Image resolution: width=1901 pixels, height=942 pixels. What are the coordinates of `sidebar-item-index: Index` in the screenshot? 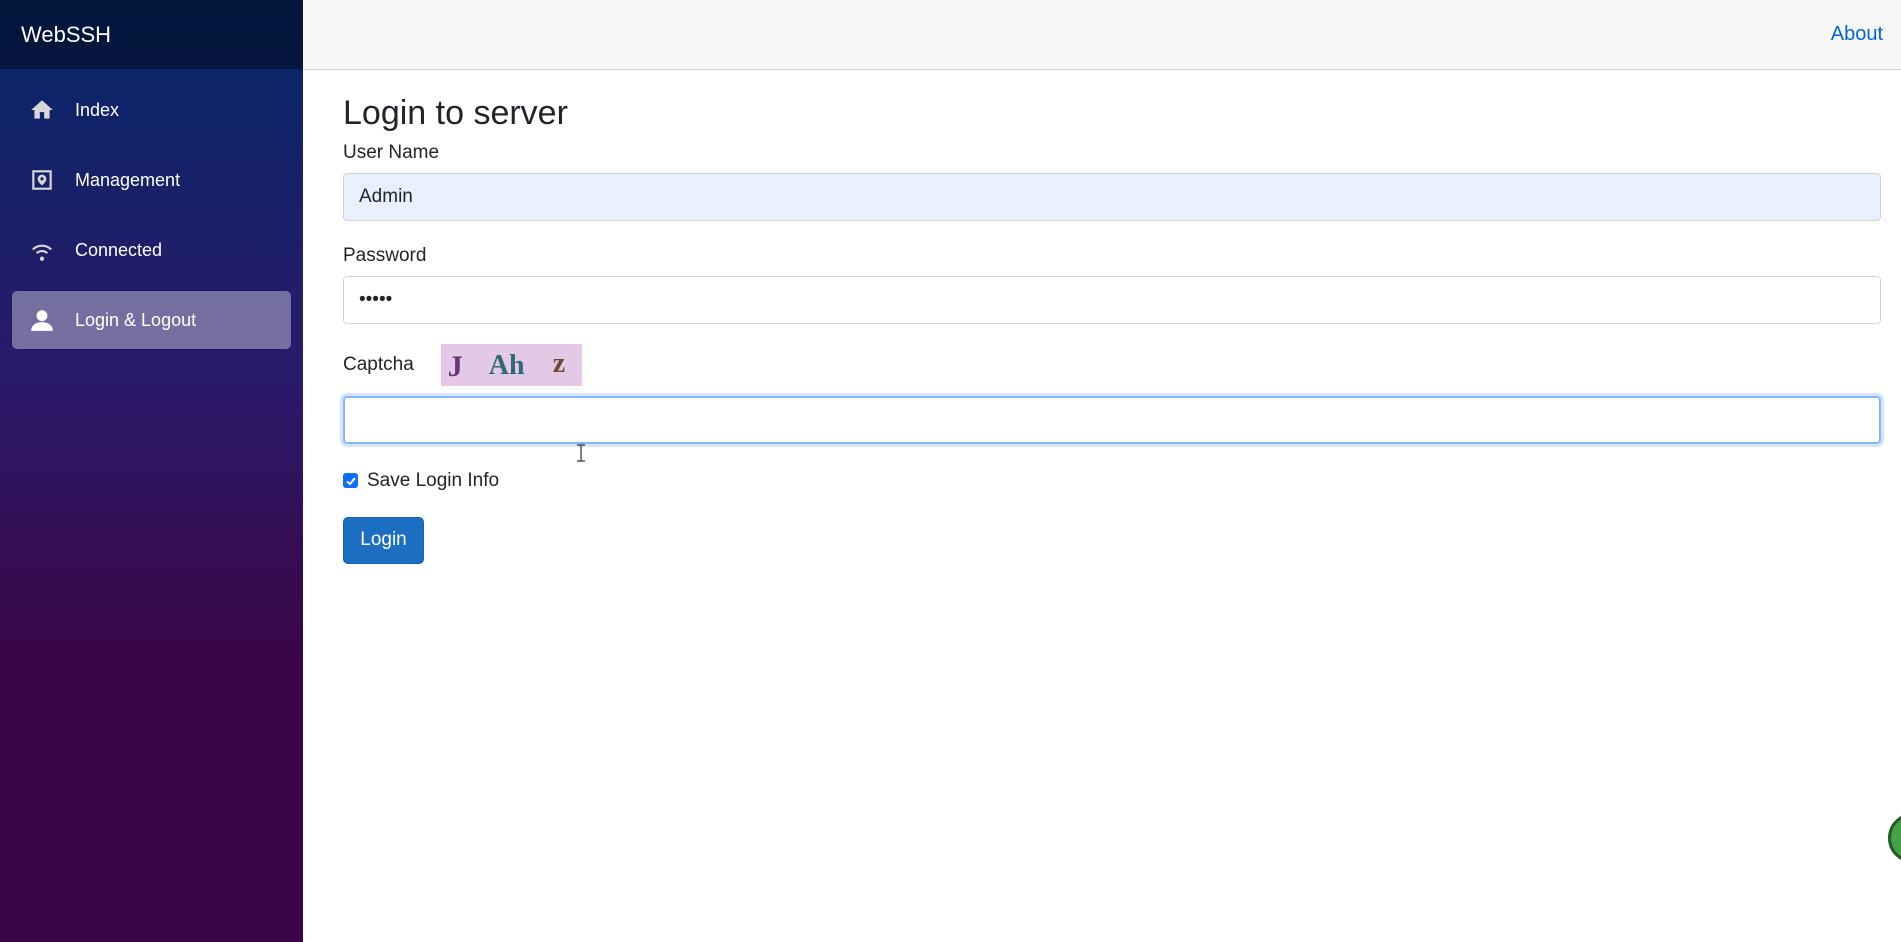 It's located at (151, 110).